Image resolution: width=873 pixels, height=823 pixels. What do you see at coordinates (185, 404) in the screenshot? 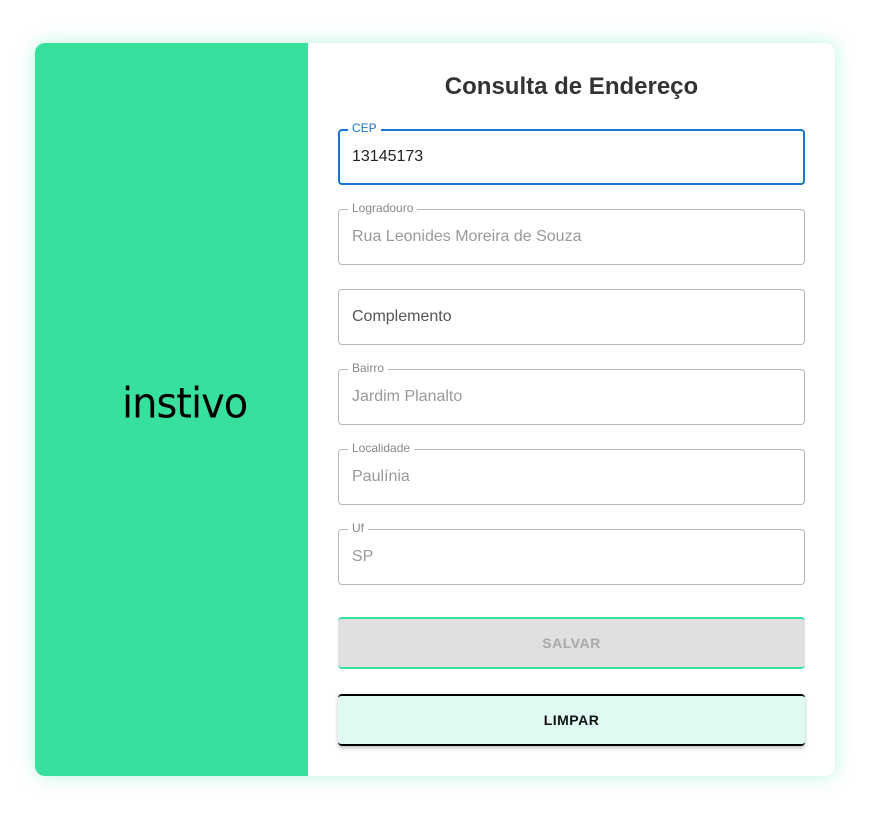
I see `instivo-logo: instivo` at bounding box center [185, 404].